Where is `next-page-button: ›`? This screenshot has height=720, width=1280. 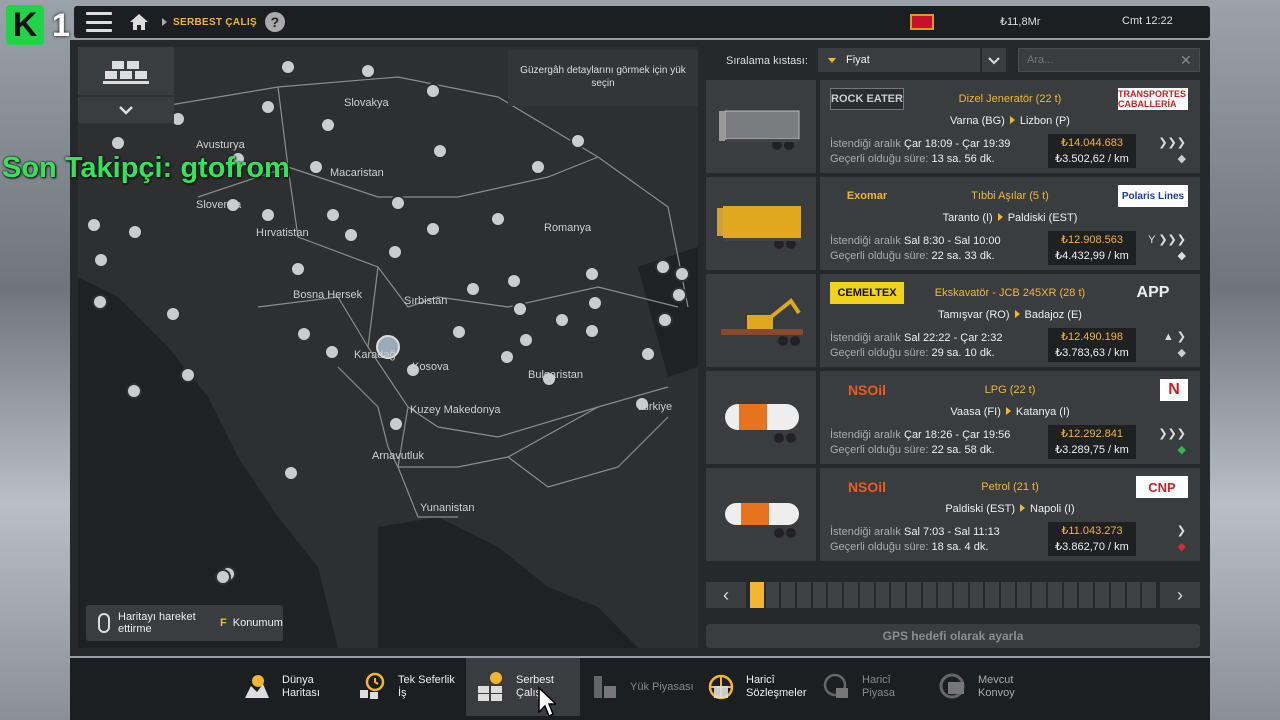
next-page-button: › is located at coordinates (1180, 595).